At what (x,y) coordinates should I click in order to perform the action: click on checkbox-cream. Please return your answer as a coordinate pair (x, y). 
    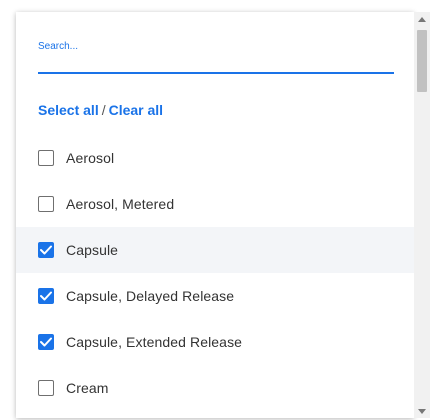
    Looking at the image, I should click on (46, 388).